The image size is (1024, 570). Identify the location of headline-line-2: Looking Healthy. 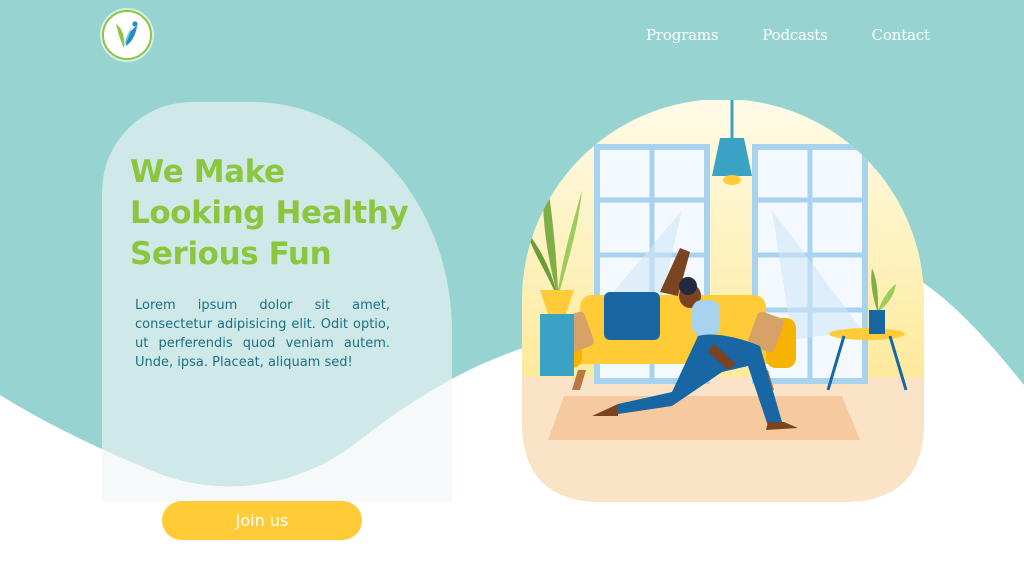
(269, 213).